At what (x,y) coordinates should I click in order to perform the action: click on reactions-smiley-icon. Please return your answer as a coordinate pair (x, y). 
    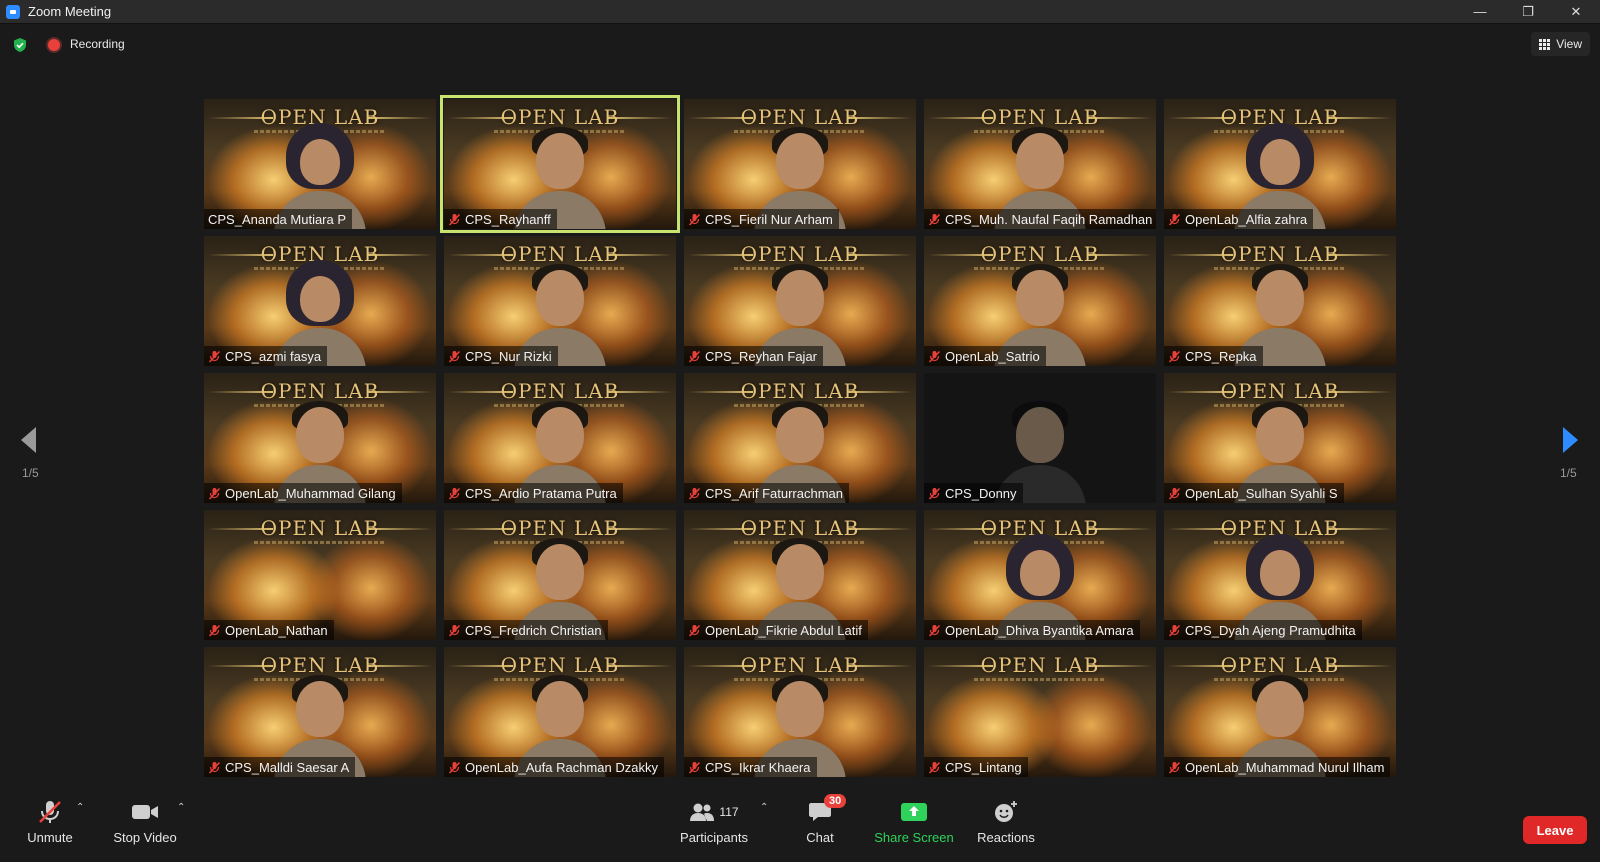
    Looking at the image, I should click on (1006, 812).